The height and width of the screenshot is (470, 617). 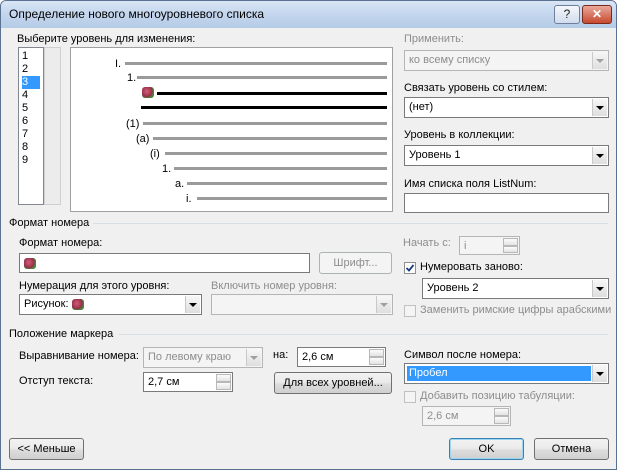 What do you see at coordinates (164, 263) in the screenshot?
I see `number-format-input` at bounding box center [164, 263].